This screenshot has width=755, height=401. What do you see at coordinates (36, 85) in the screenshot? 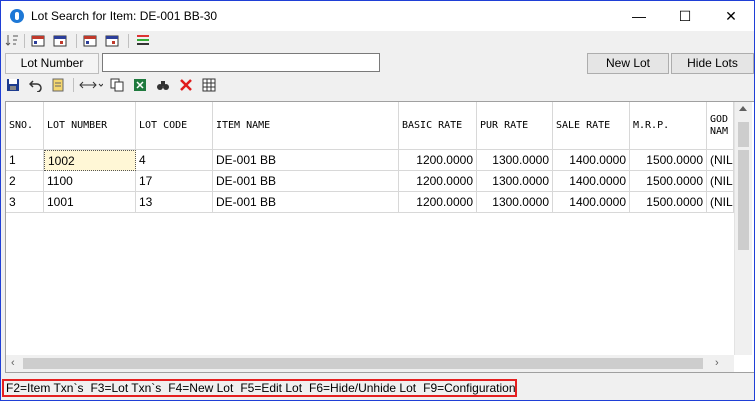
I see `undo-icon` at bounding box center [36, 85].